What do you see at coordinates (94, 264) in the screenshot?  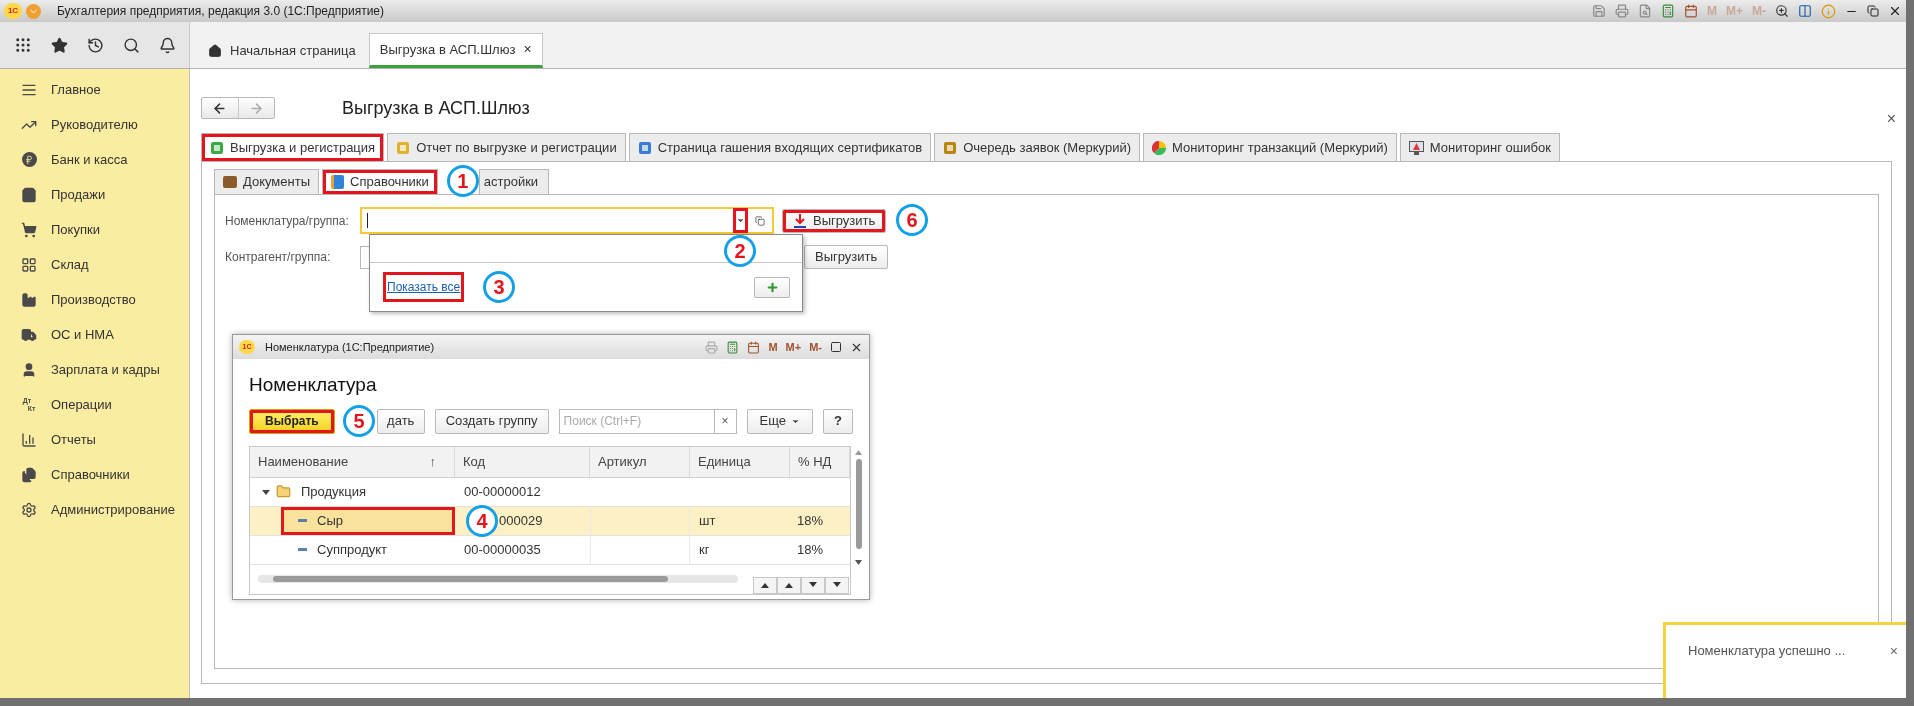 I see `sidebar-item: Склад` at bounding box center [94, 264].